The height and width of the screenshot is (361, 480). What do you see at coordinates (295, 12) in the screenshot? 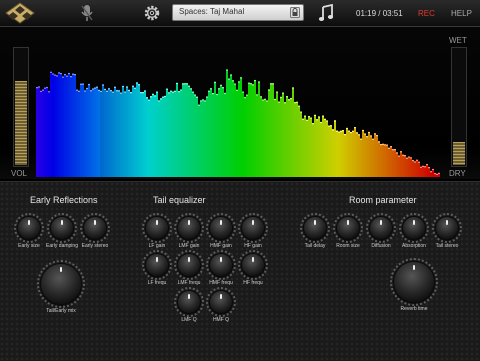
I see `lock-icon` at bounding box center [295, 12].